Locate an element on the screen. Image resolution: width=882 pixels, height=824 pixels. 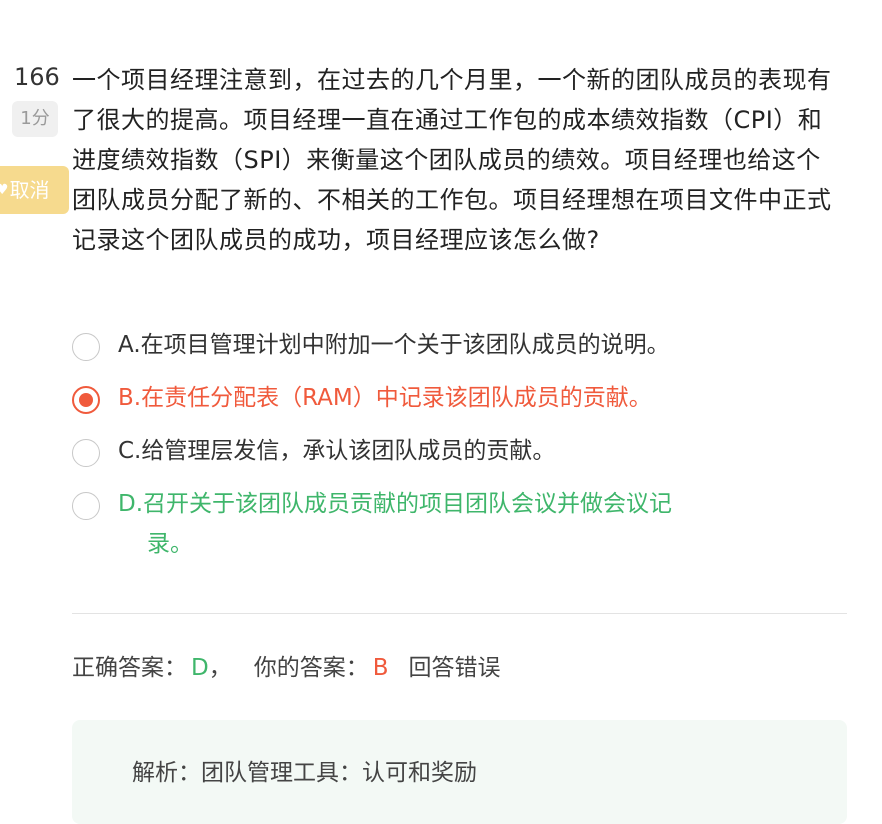
cancel-favorite-button: ♥ 取消 is located at coordinates (34, 190).